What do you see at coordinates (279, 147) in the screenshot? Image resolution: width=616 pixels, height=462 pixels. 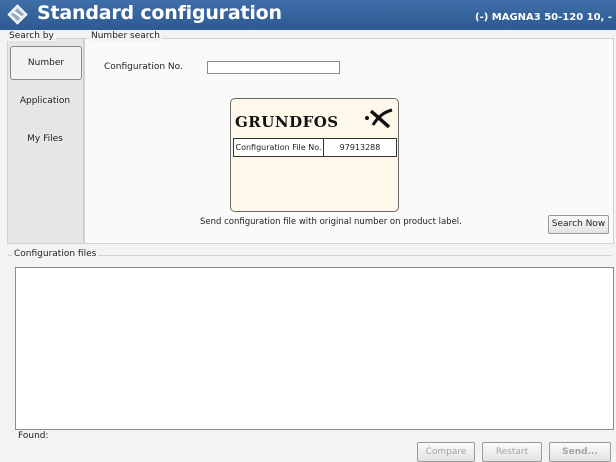 I see `configuration-file-label: Configuration File No.` at bounding box center [279, 147].